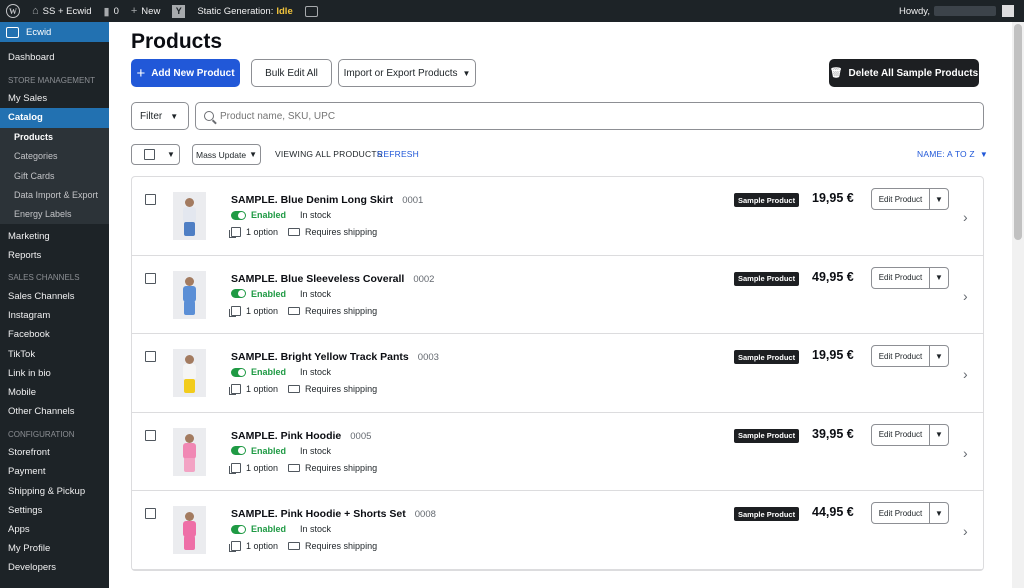  What do you see at coordinates (332, 279) in the screenshot?
I see `product-name-link: SAMPLE. Blue Sleeveless Coverall 0002` at bounding box center [332, 279].